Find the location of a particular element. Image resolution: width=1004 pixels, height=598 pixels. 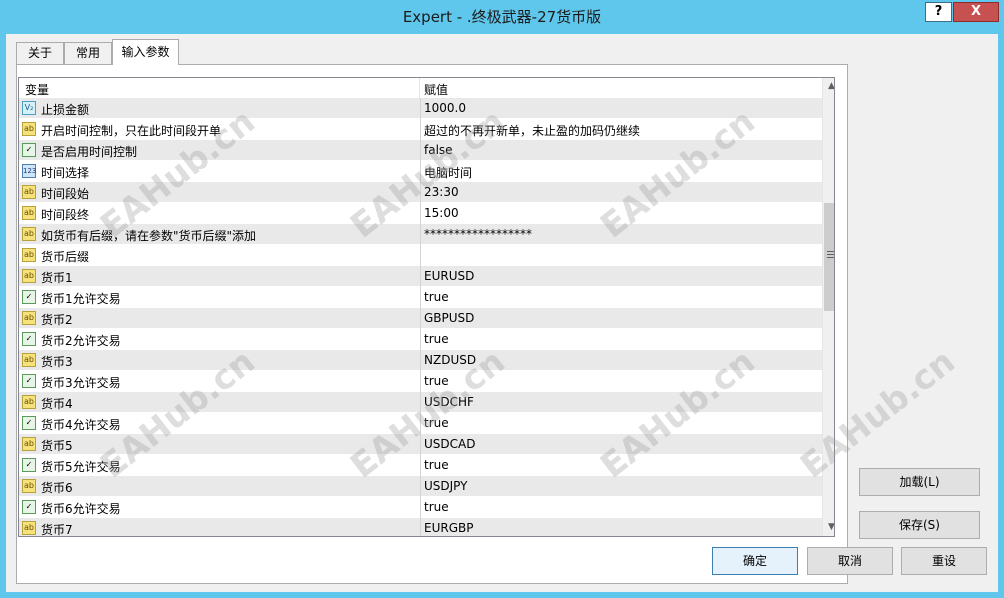

ok-button: 确定 is located at coordinates (755, 561).